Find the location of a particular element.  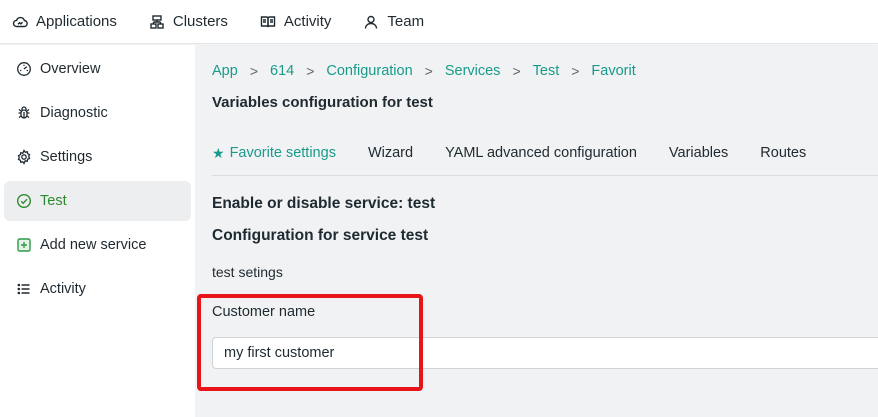

top-navigation: Applications Clusters Activity Team is located at coordinates (439, 22).